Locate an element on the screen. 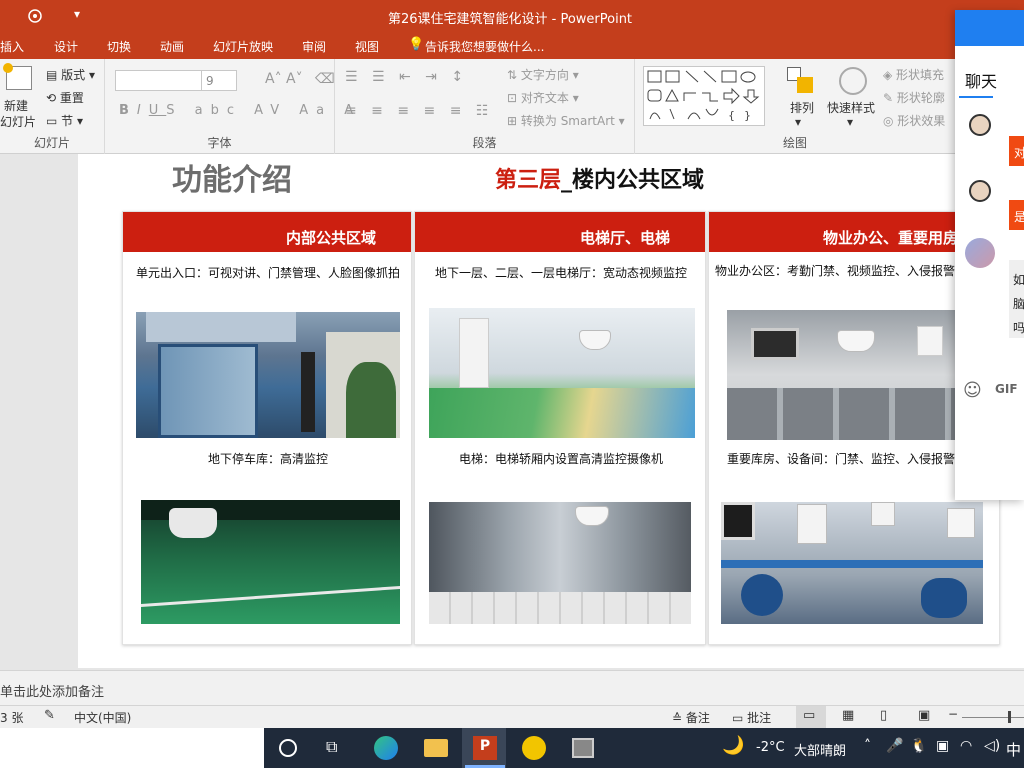  lightbulb-icon: 💡 is located at coordinates (416, 44).